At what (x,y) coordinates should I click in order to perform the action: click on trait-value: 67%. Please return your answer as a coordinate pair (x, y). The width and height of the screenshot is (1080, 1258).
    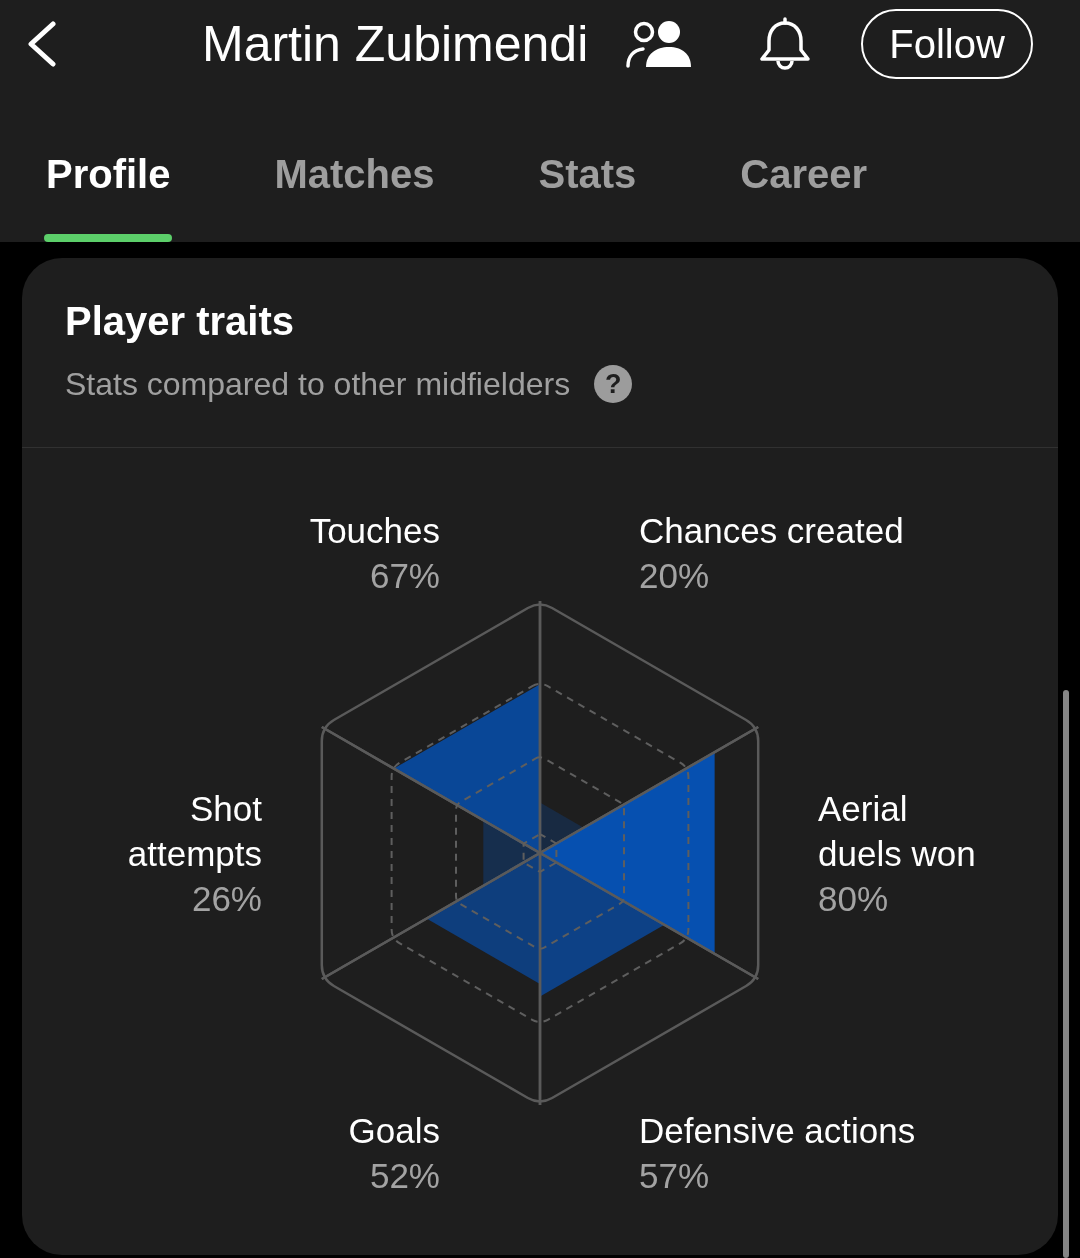
    Looking at the image, I should click on (404, 576).